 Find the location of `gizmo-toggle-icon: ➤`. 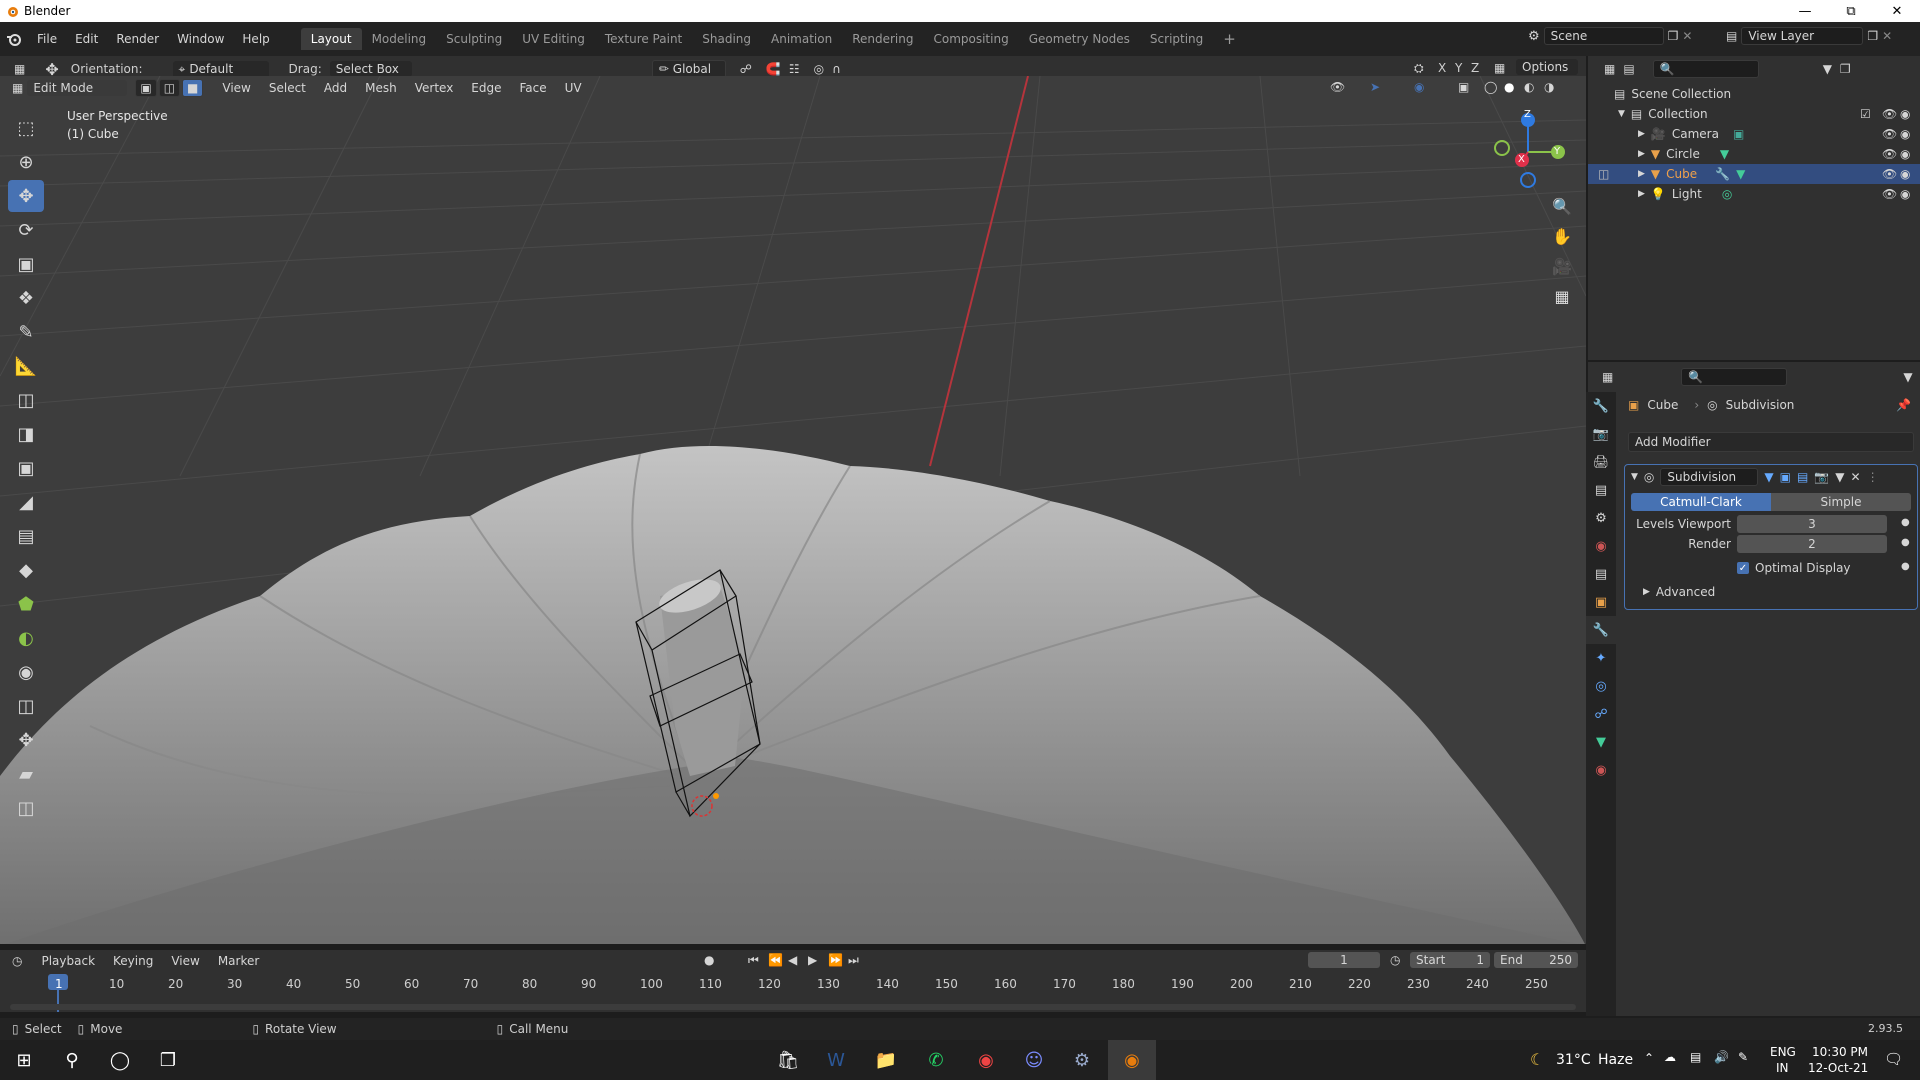

gizmo-toggle-icon: ➤ is located at coordinates (1375, 87).